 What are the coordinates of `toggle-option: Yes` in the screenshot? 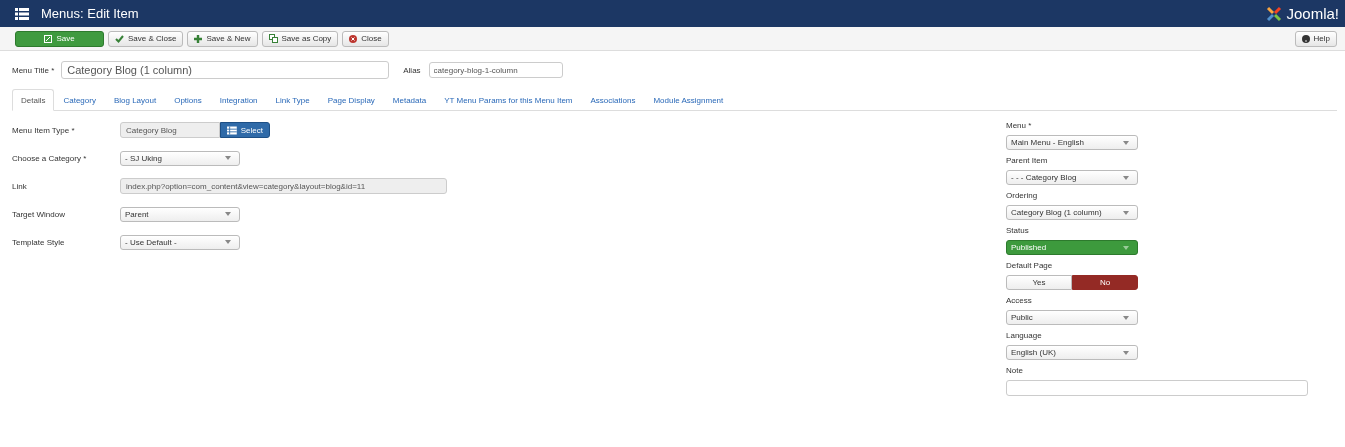 It's located at (1039, 282).